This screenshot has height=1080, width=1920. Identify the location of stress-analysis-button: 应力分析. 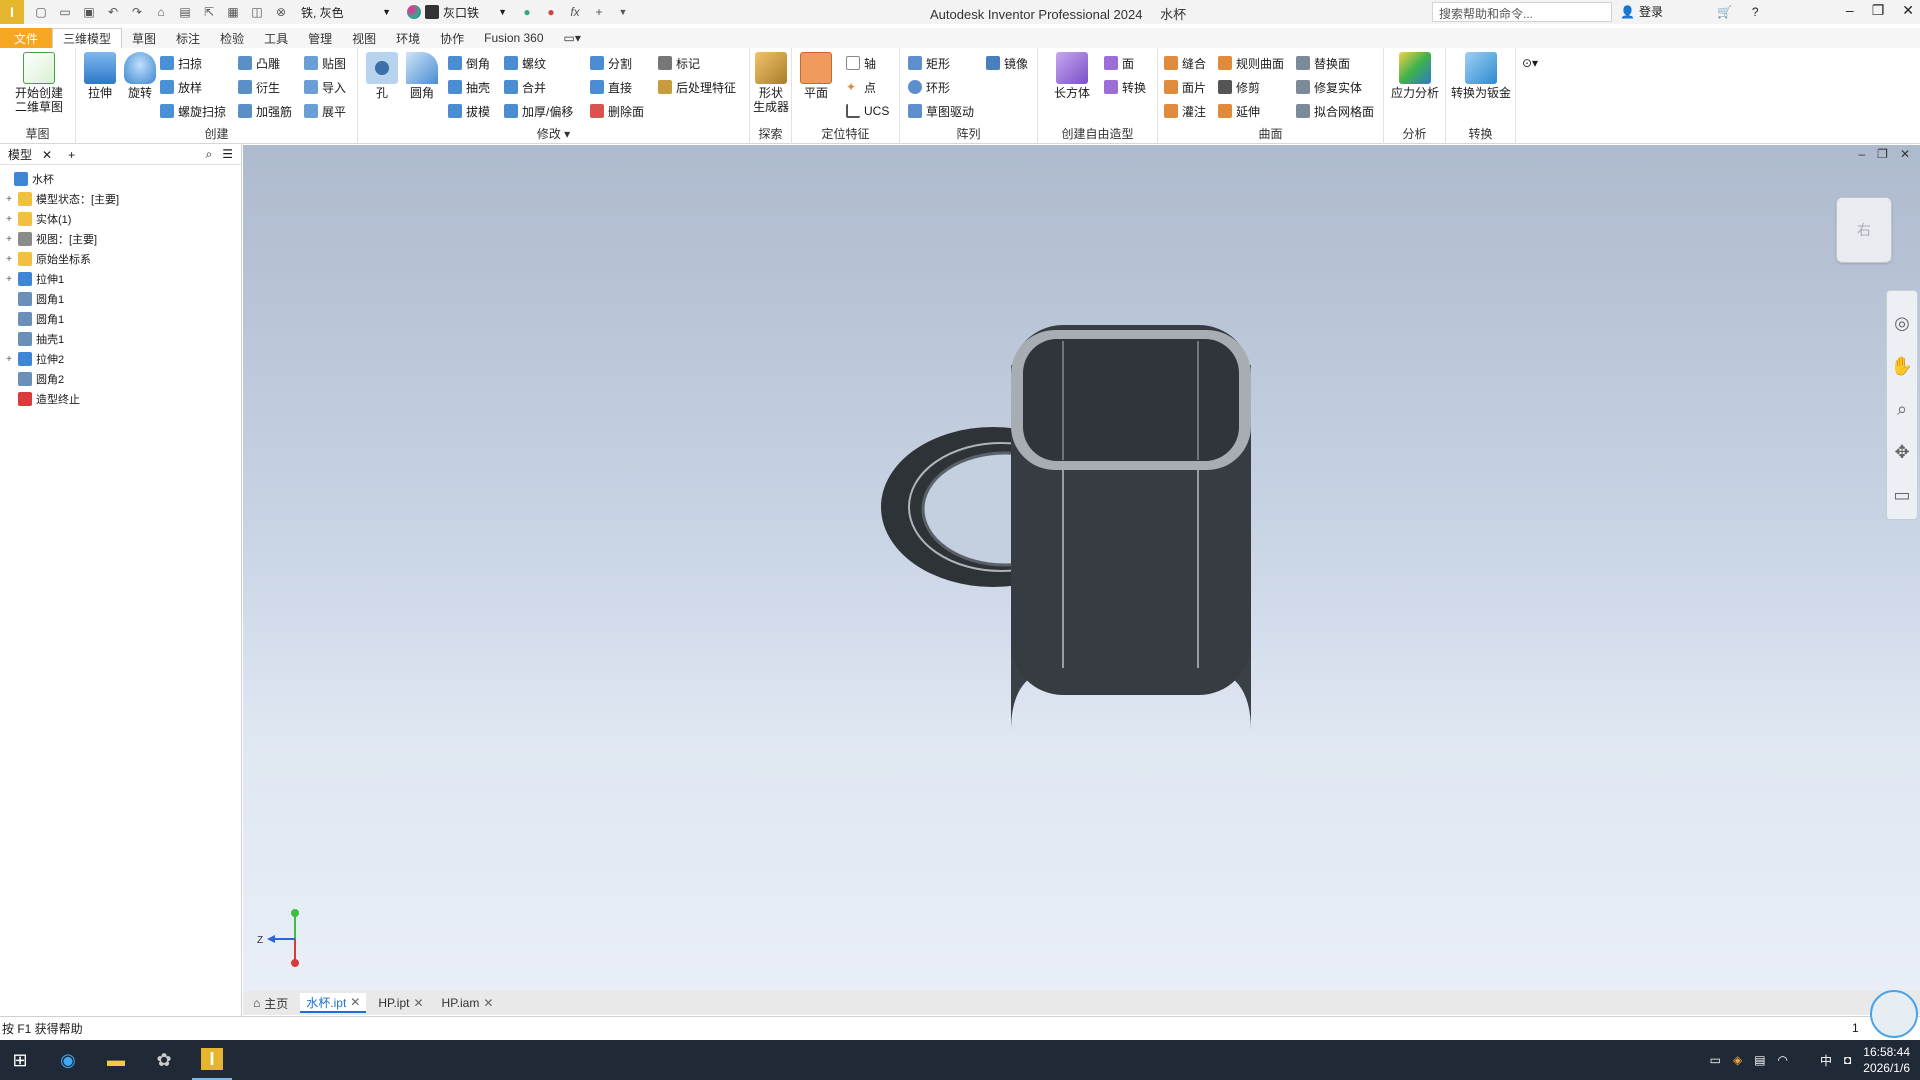
(1415, 76).